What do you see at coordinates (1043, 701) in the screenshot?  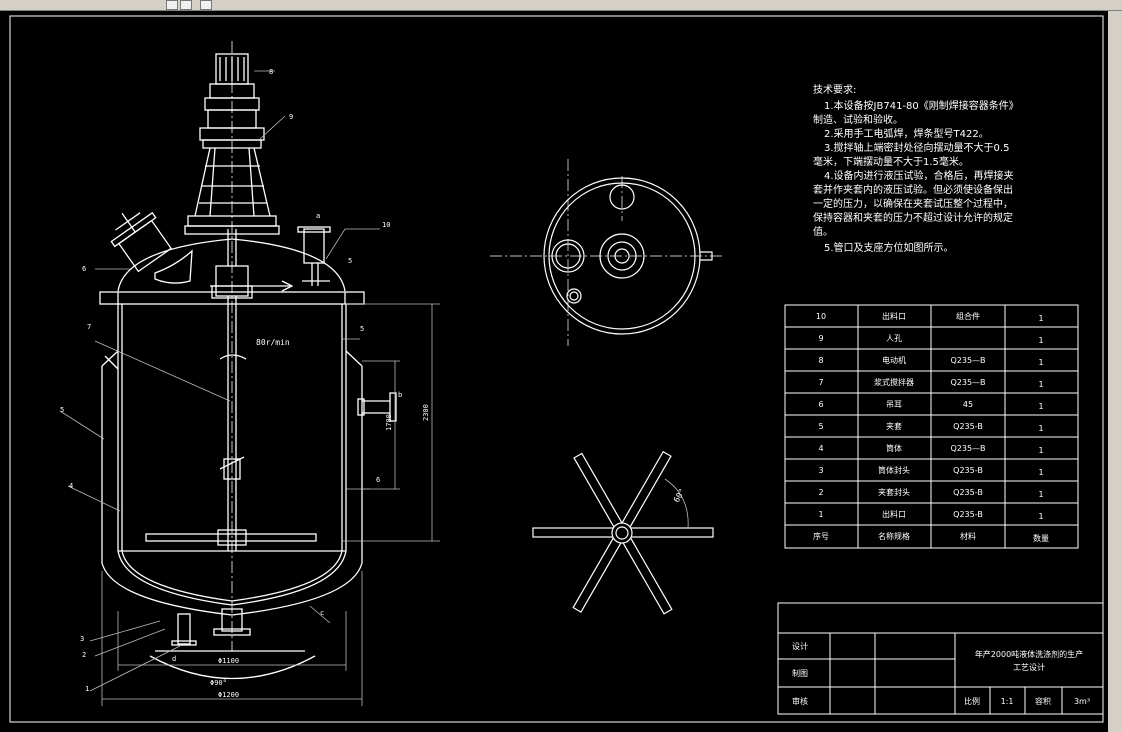 I see `volume-label: 容积` at bounding box center [1043, 701].